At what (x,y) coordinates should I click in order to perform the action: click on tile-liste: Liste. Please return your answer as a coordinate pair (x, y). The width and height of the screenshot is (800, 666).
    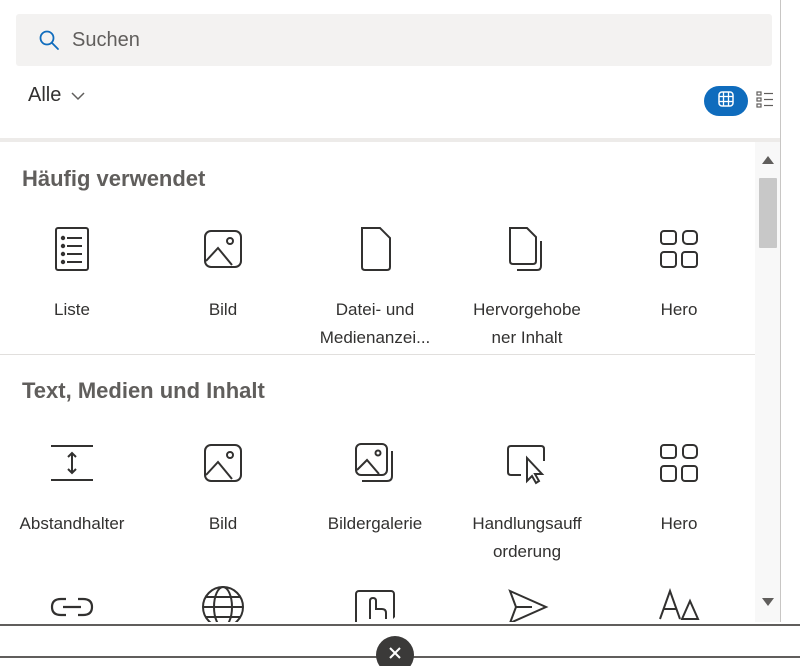
    Looking at the image, I should click on (73, 274).